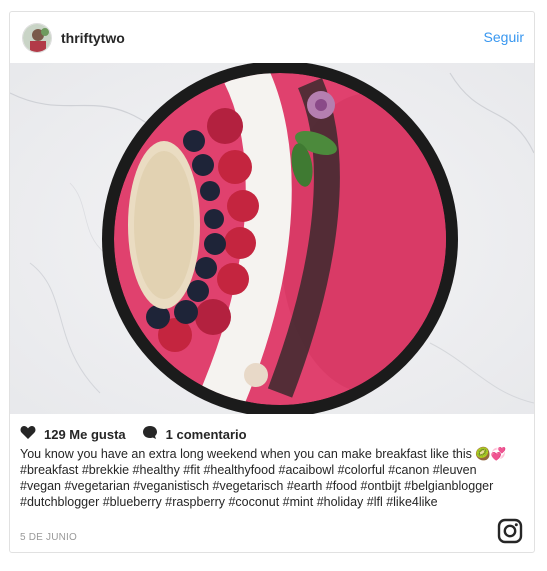 The height and width of the screenshot is (571, 547). What do you see at coordinates (85, 434) in the screenshot?
I see `likes-count: 129 Me gusta` at bounding box center [85, 434].